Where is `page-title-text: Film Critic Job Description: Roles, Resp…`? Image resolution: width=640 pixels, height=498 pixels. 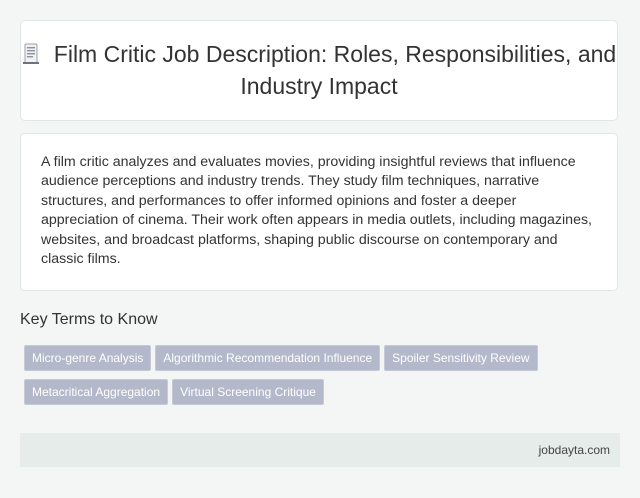
page-title-text: Film Critic Job Description: Roles, Resp… is located at coordinates (335, 70).